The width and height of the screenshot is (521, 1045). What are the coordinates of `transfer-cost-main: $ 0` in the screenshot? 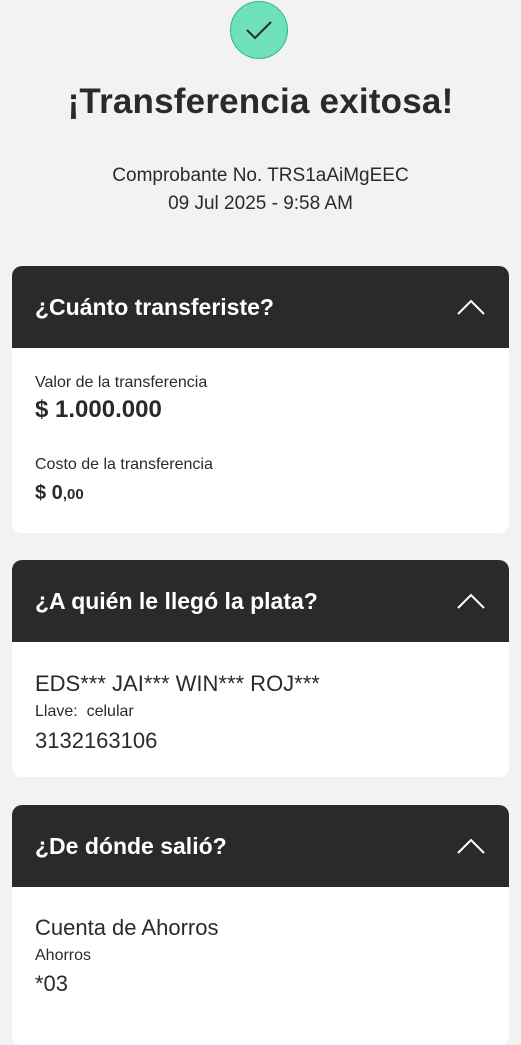 It's located at (49, 493).